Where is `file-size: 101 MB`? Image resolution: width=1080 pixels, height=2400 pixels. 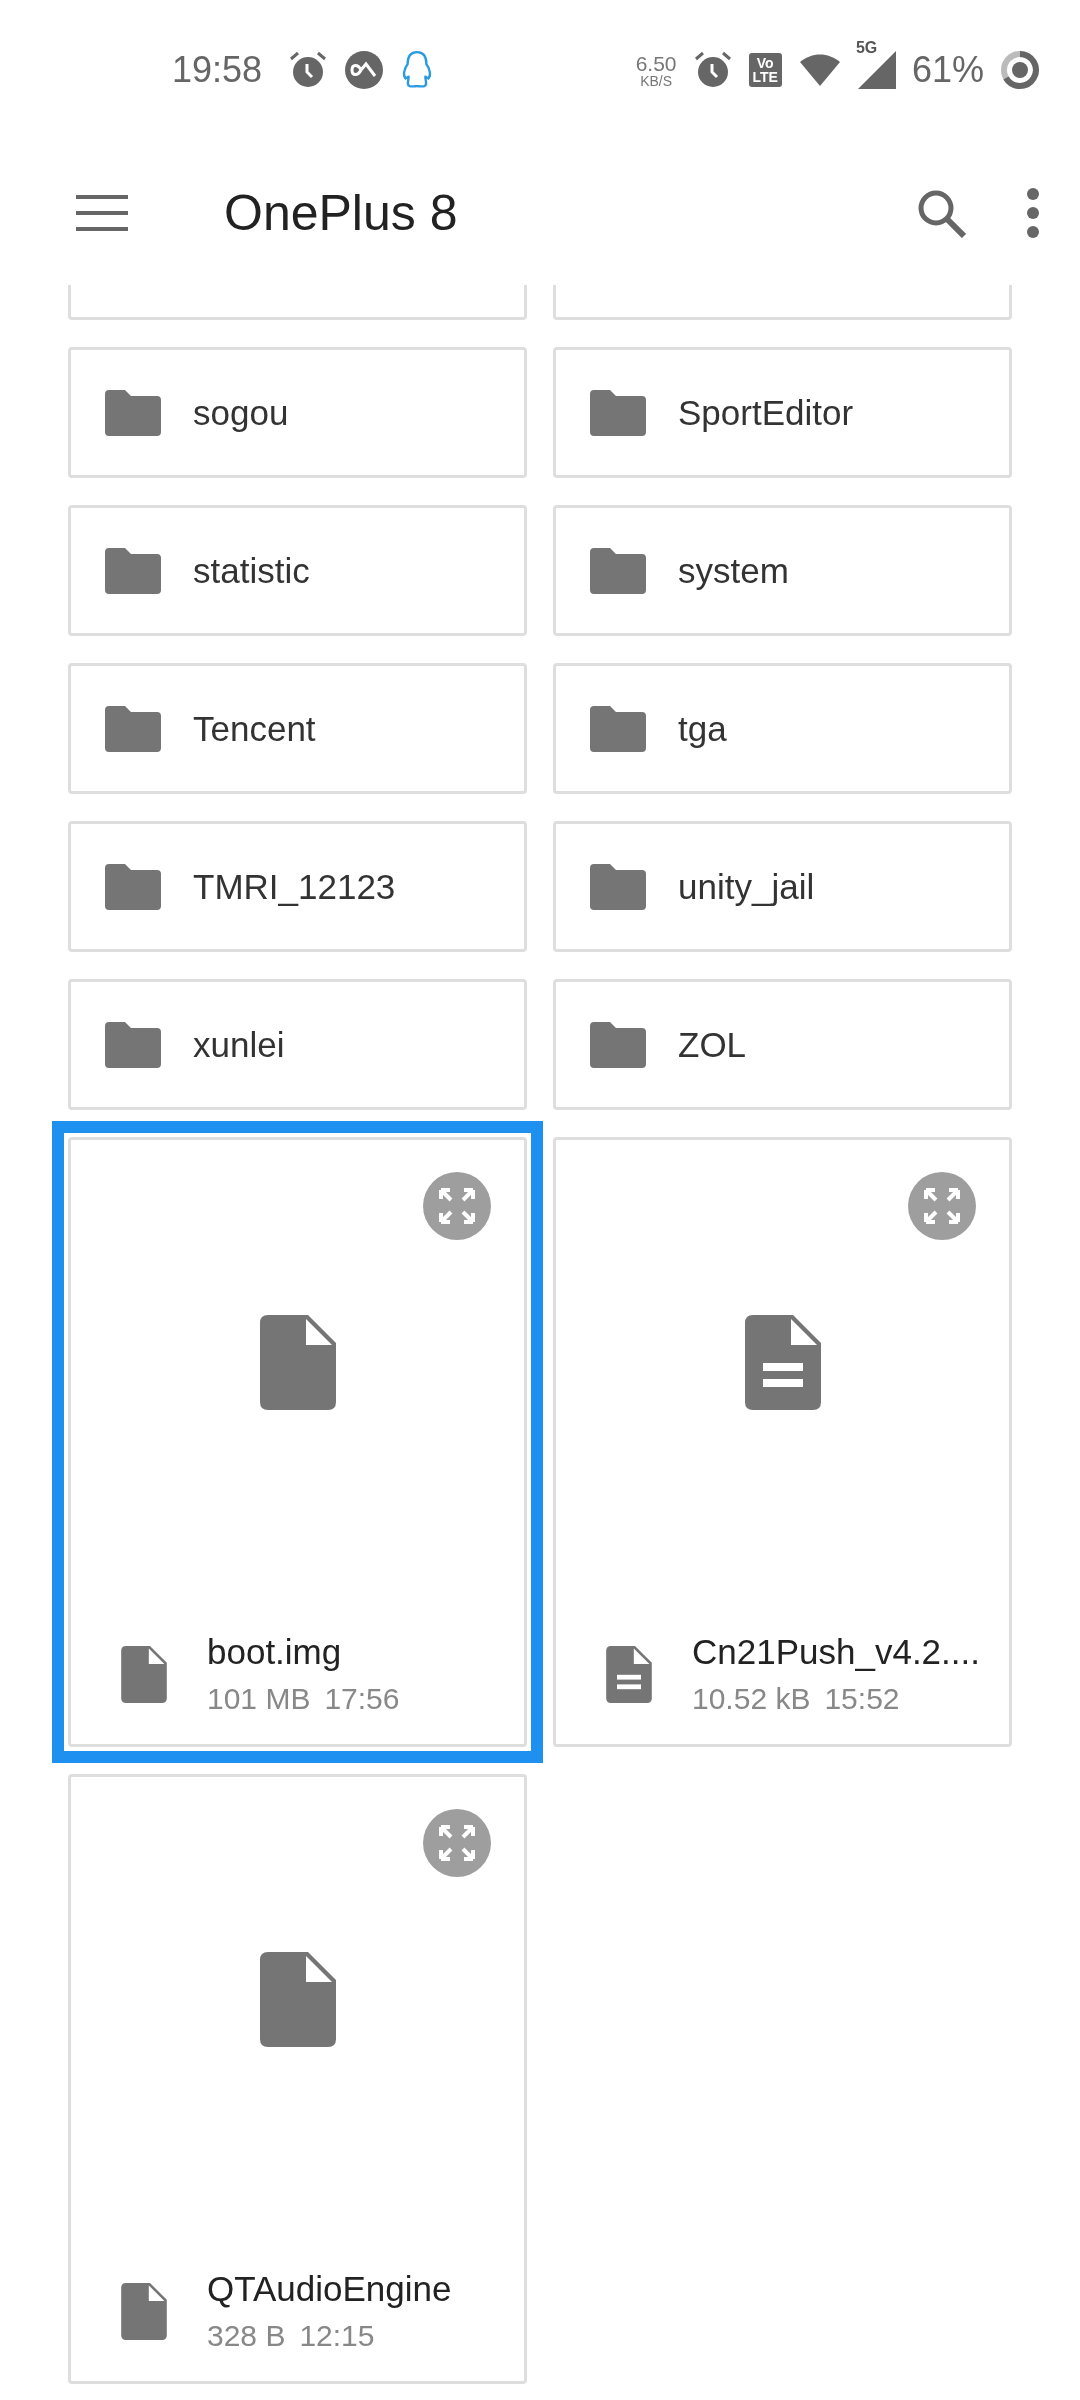 file-size: 101 MB is located at coordinates (259, 1699).